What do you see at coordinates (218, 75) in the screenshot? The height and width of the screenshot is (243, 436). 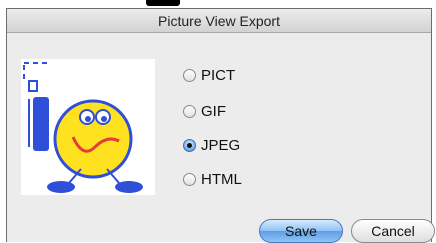 I see `format-label-pict: PICT` at bounding box center [218, 75].